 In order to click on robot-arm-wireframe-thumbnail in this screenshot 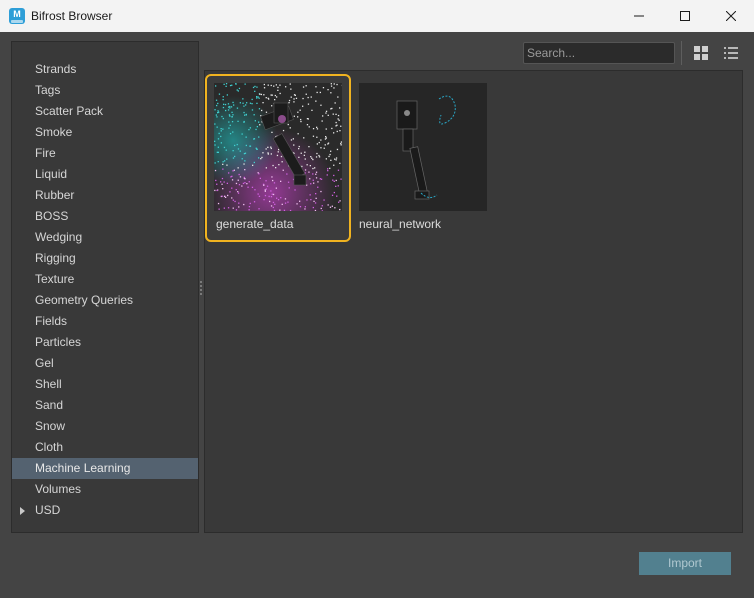, I will do `click(423, 147)`.